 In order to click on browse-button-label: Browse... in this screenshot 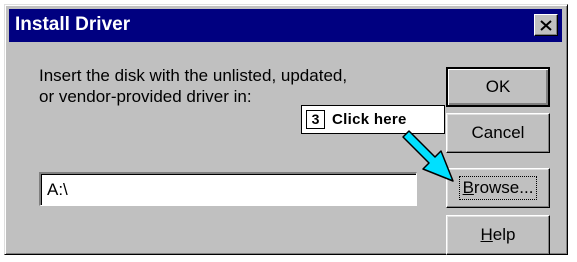, I will do `click(498, 188)`.